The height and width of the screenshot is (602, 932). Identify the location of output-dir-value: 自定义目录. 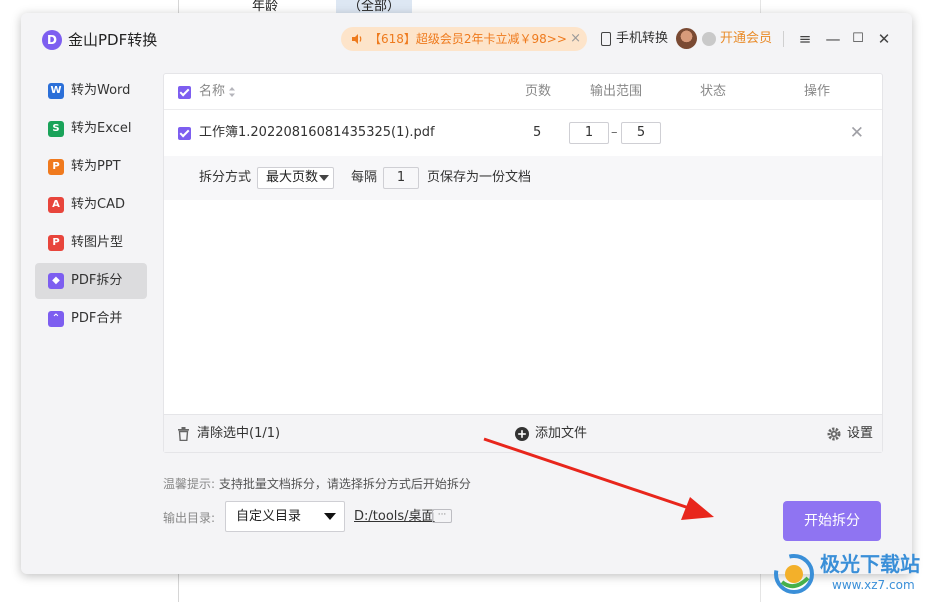
(269, 516).